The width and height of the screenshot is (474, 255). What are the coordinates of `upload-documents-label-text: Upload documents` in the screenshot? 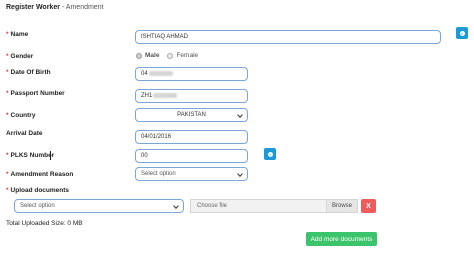 It's located at (40, 190).